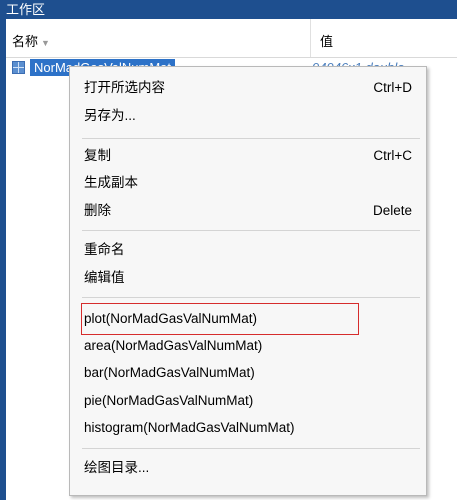 The width and height of the screenshot is (457, 500). What do you see at coordinates (25, 41) in the screenshot?
I see `name-column-label: 名称` at bounding box center [25, 41].